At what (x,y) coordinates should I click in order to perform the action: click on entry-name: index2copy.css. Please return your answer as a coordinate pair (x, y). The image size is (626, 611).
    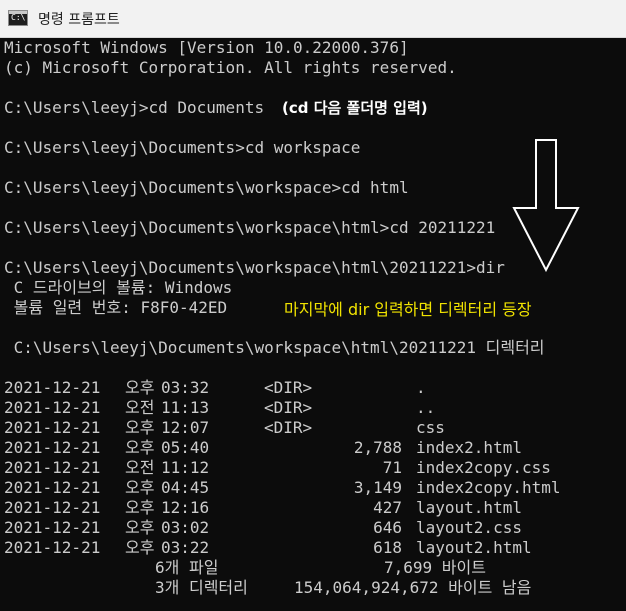
    Looking at the image, I should click on (483, 467).